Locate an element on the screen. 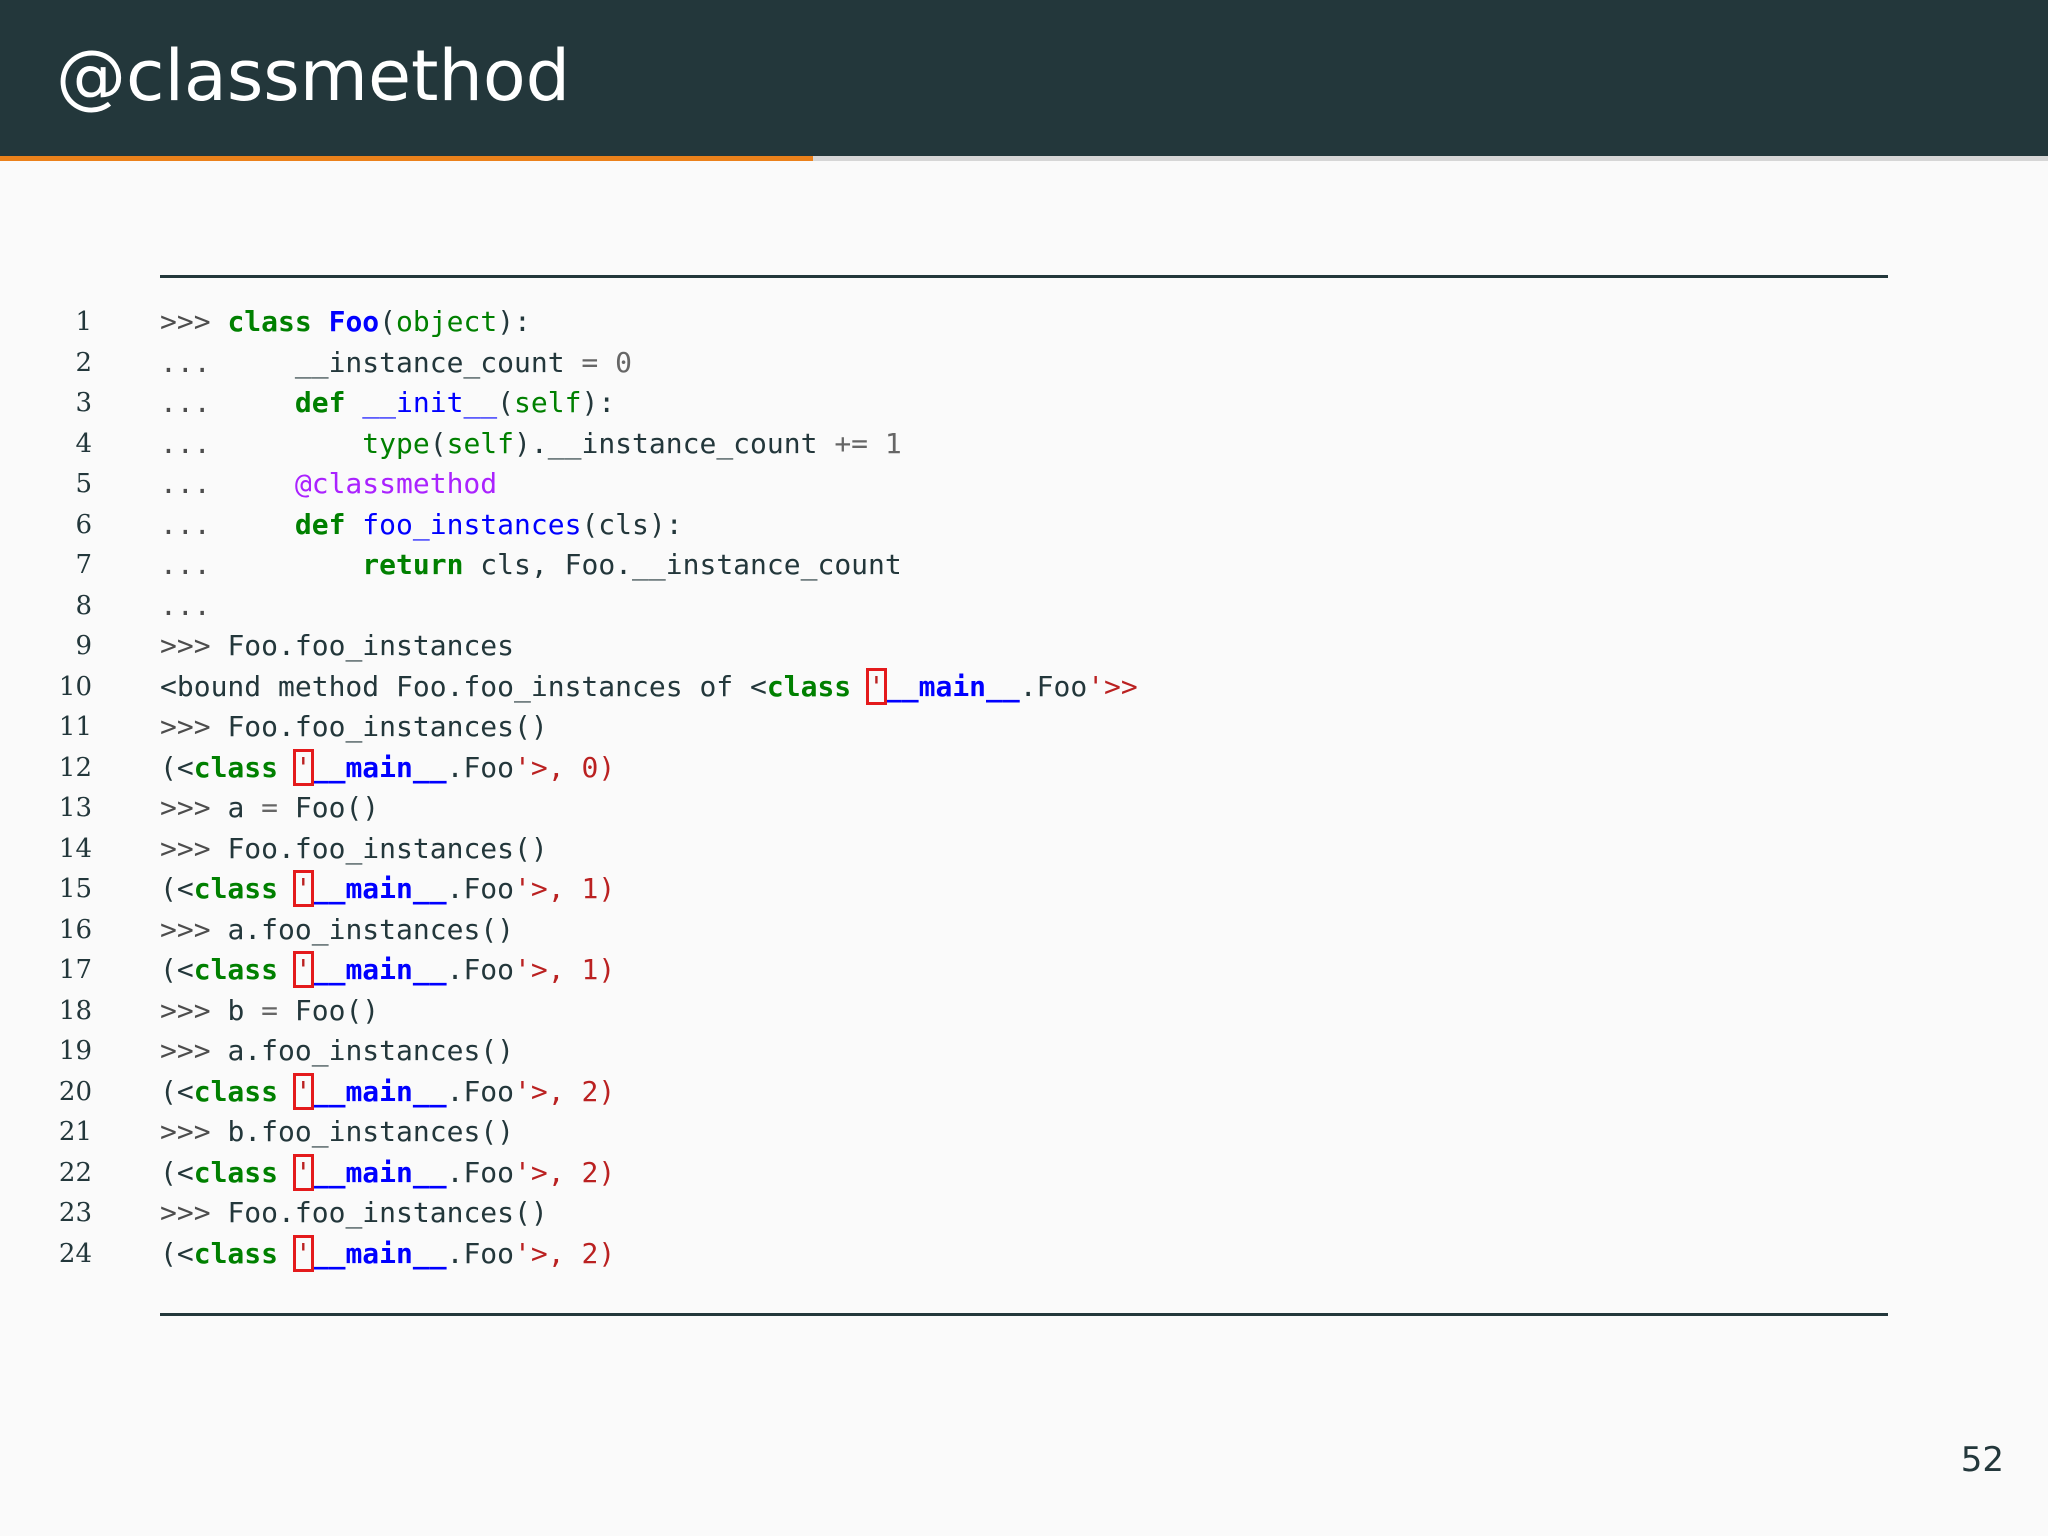 This screenshot has height=1536, width=2048. line-number: 18 is located at coordinates (75, 1010).